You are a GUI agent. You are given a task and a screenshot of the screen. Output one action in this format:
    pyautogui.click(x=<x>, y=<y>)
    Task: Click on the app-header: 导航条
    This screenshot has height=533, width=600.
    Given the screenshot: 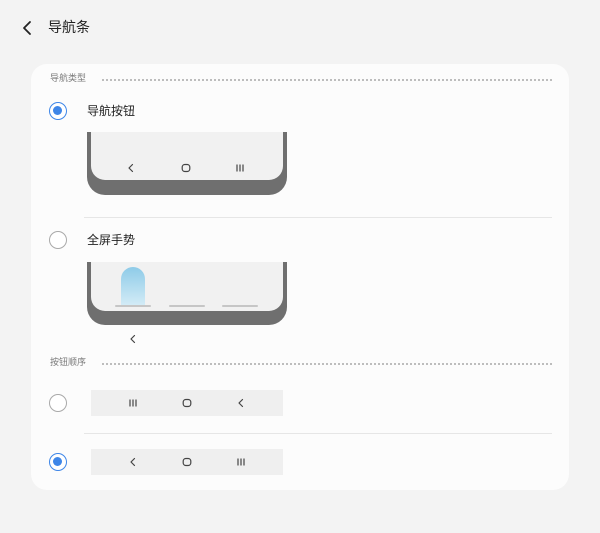 What is the action you would take?
    pyautogui.click(x=300, y=29)
    